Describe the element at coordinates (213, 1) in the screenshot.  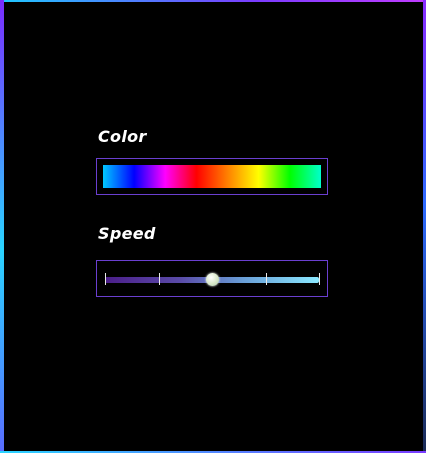
I see `panel-border-top` at that location.